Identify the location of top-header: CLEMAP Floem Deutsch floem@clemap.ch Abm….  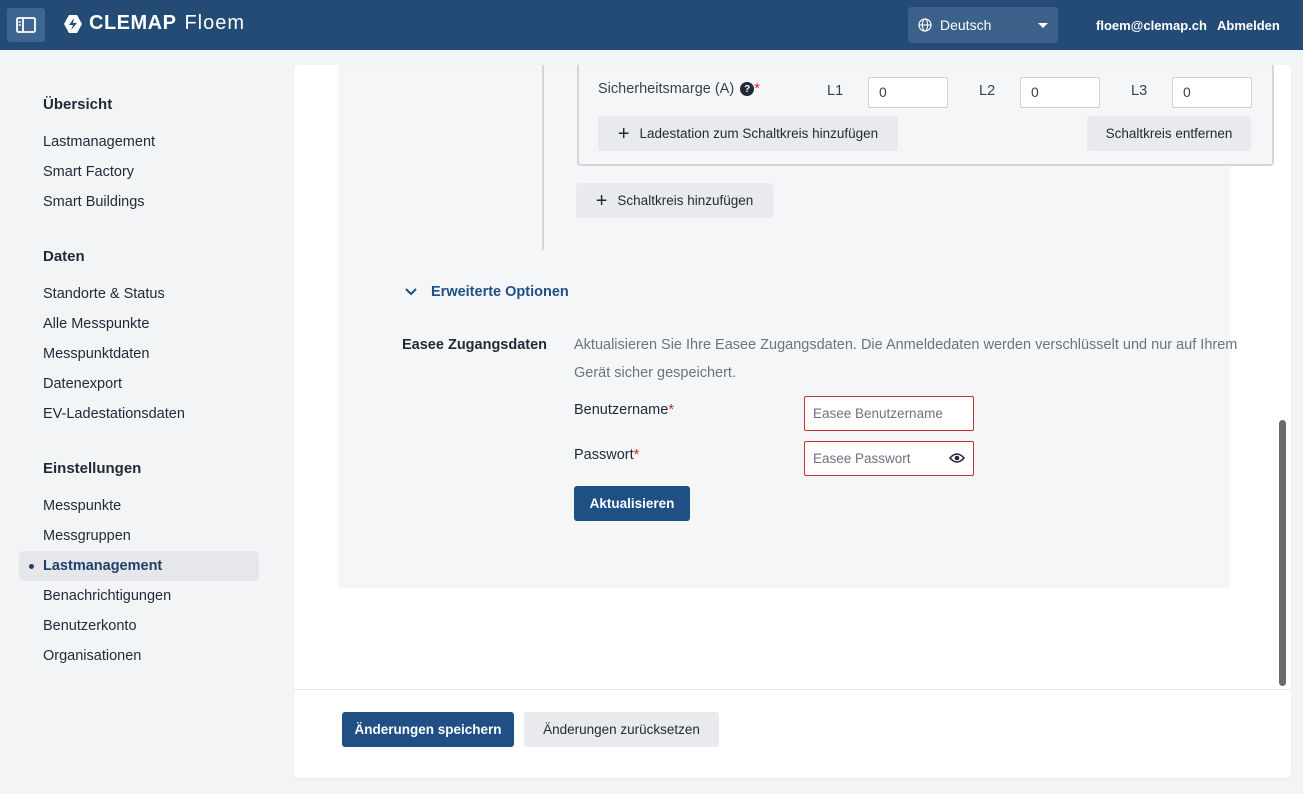
(651, 25).